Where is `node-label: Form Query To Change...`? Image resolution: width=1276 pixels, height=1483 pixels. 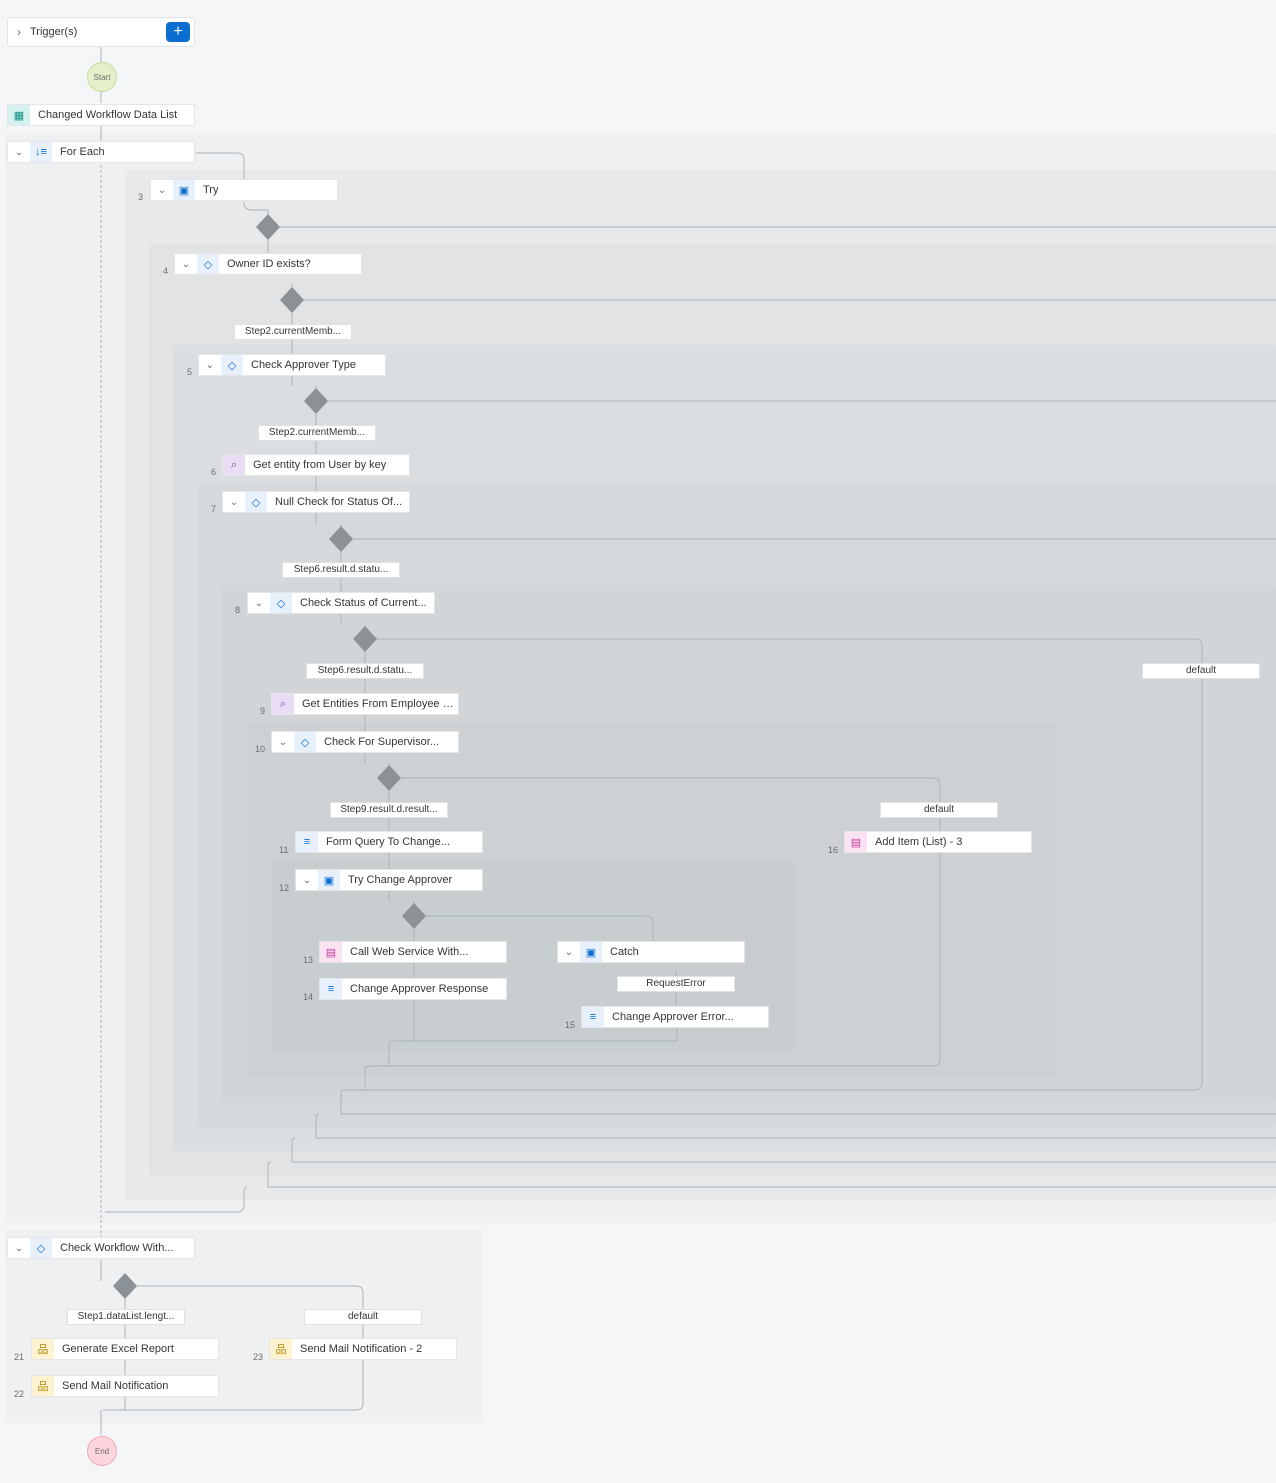
node-label: Form Query To Change... is located at coordinates (388, 842).